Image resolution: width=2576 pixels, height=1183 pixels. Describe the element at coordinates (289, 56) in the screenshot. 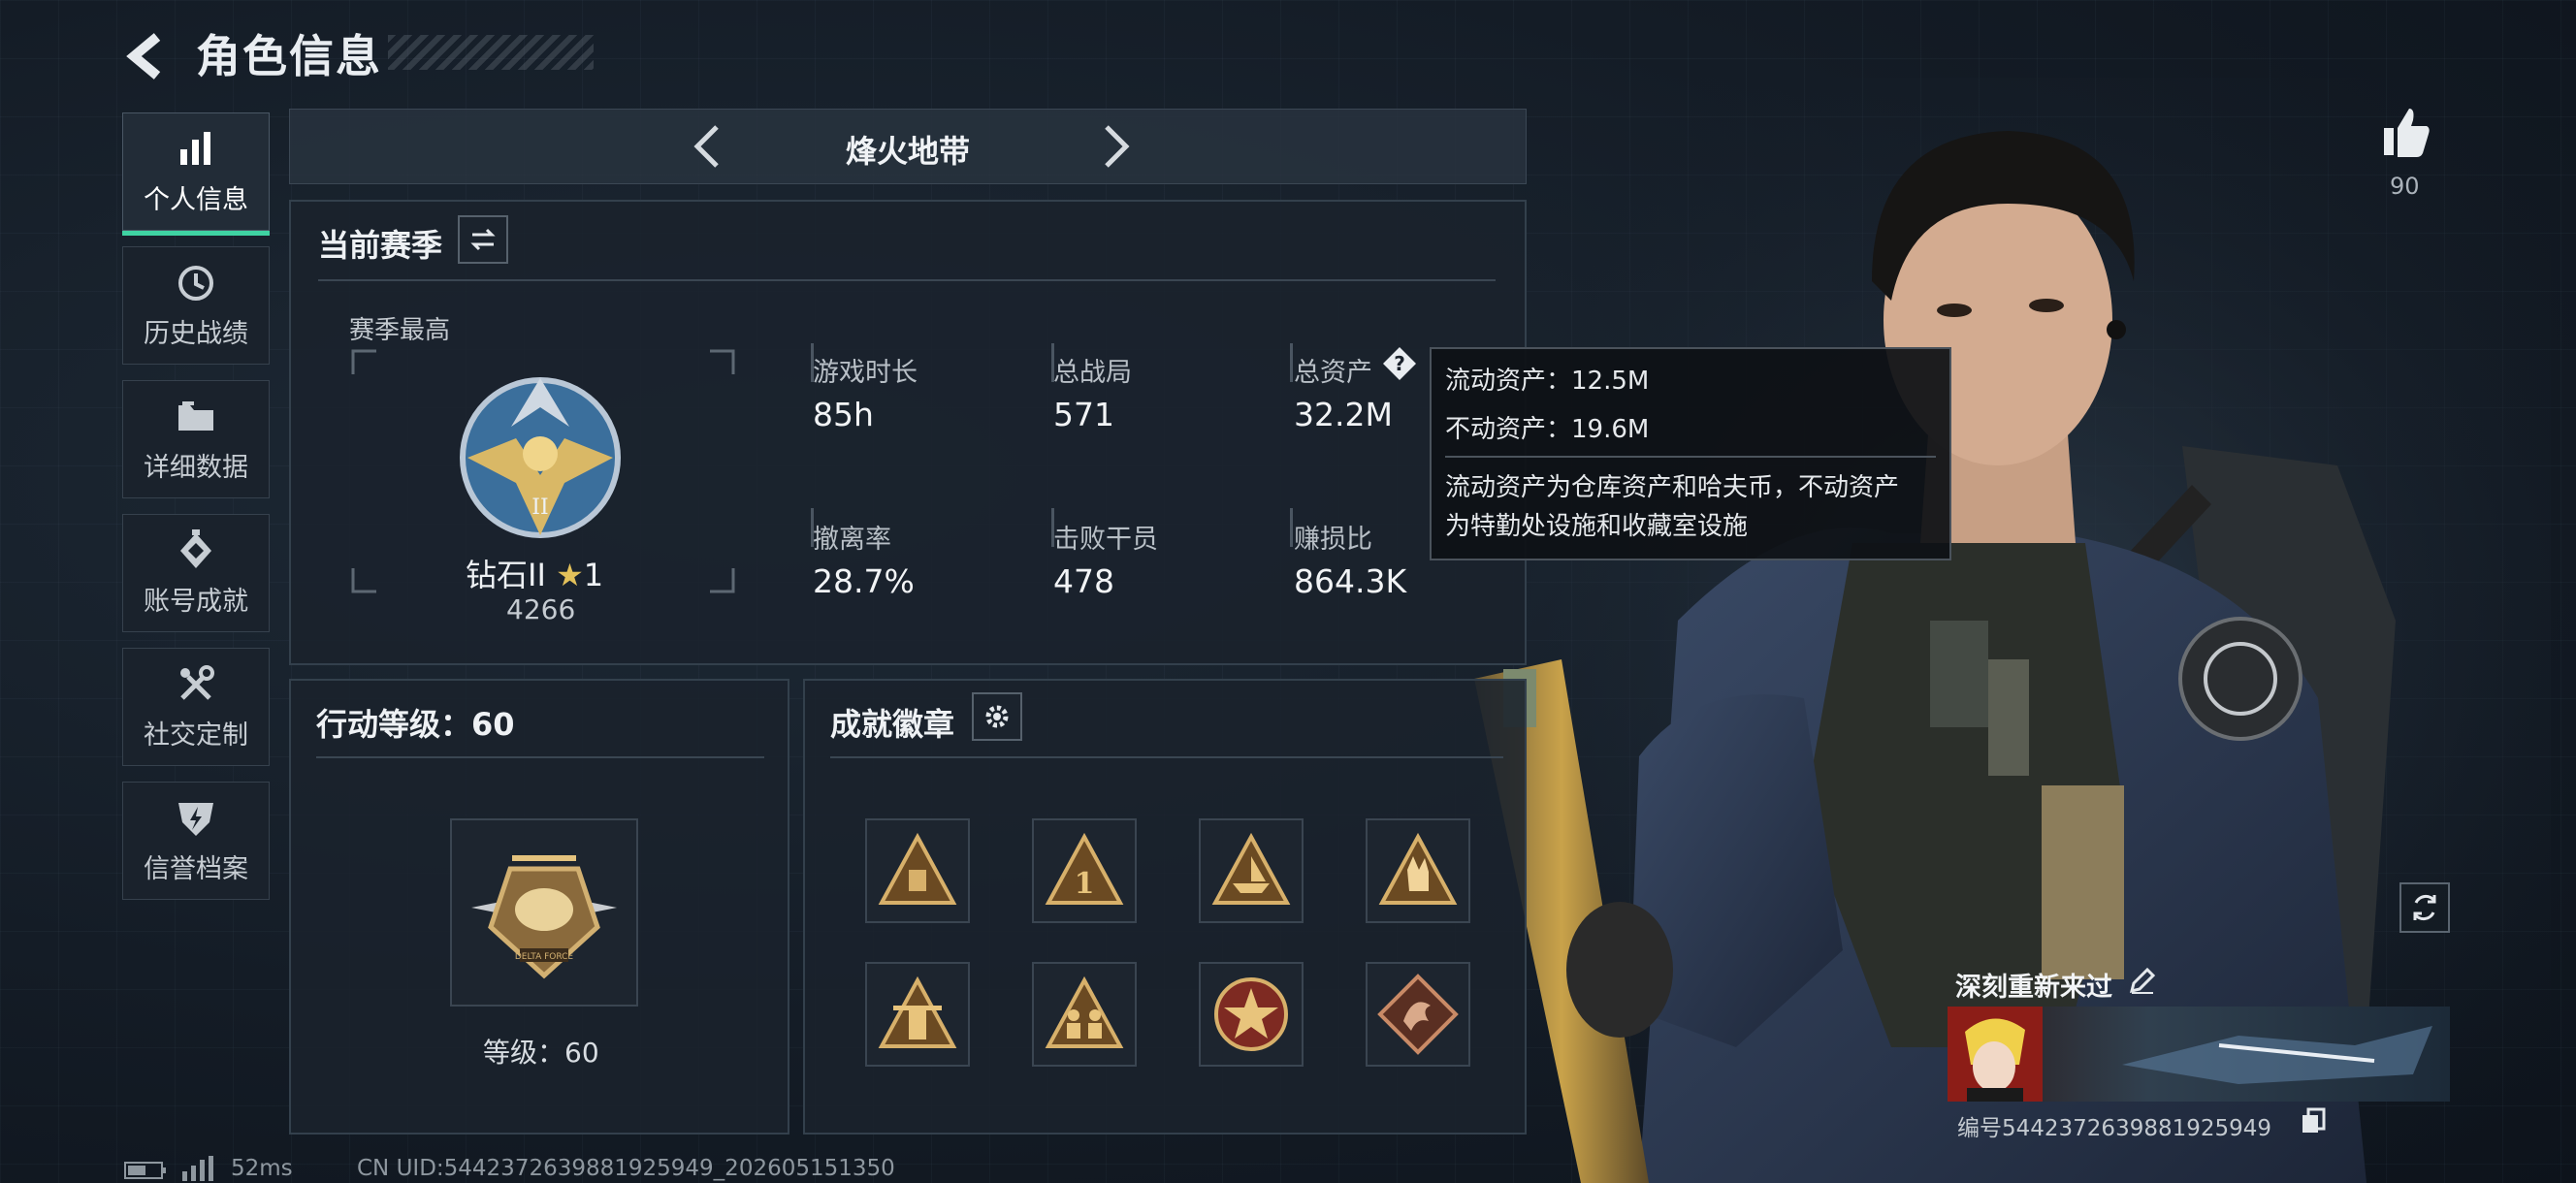

I see `page-title: 角色信息` at that location.